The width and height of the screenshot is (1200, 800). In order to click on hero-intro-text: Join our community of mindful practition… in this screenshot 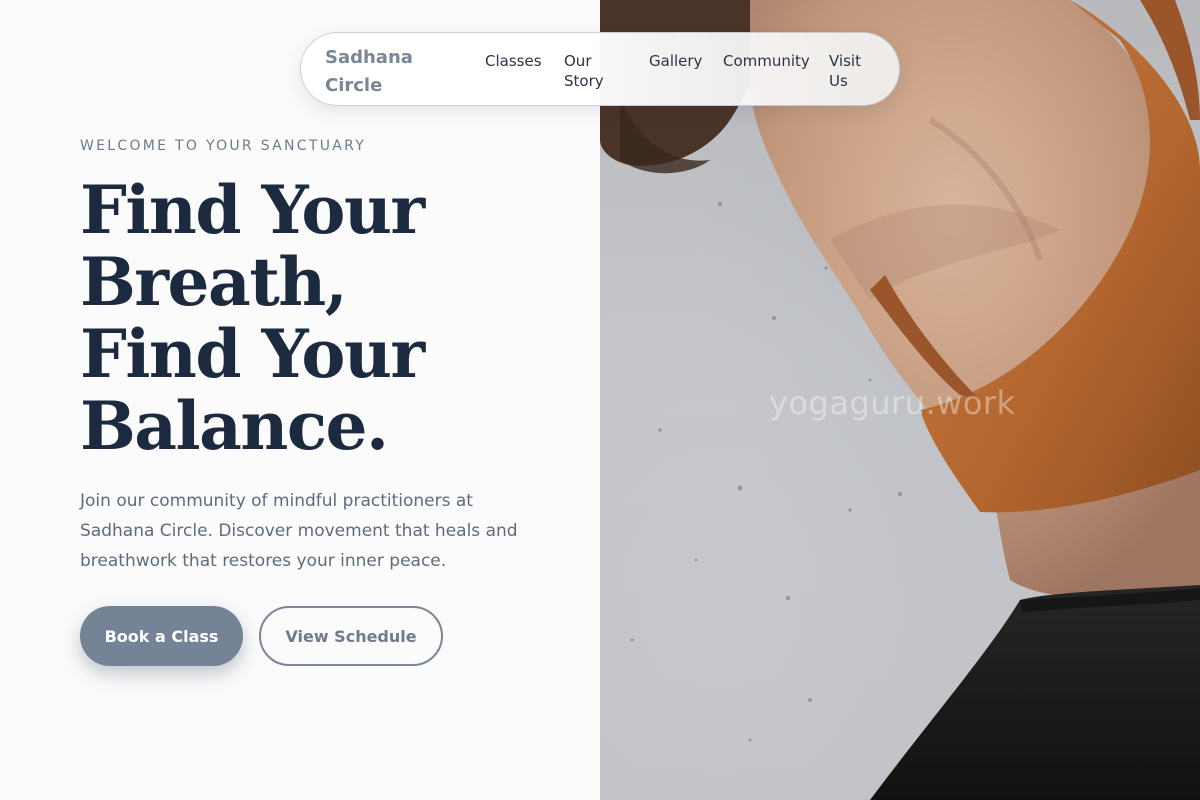, I will do `click(299, 531)`.